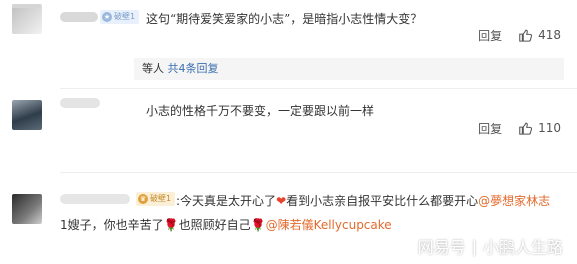  What do you see at coordinates (228, 201) in the screenshot?
I see `comment-text-a: 今天真是太开心了` at bounding box center [228, 201].